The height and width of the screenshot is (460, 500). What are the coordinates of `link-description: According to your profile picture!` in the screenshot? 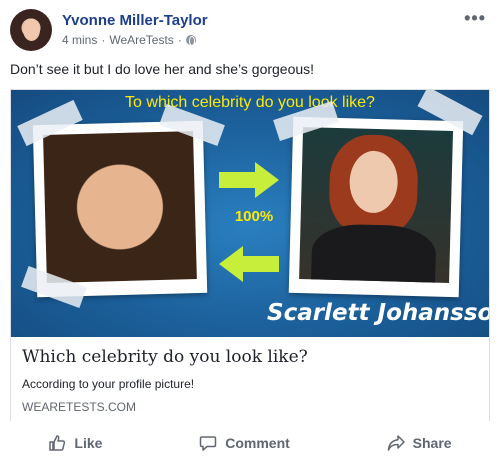 It's located at (108, 384).